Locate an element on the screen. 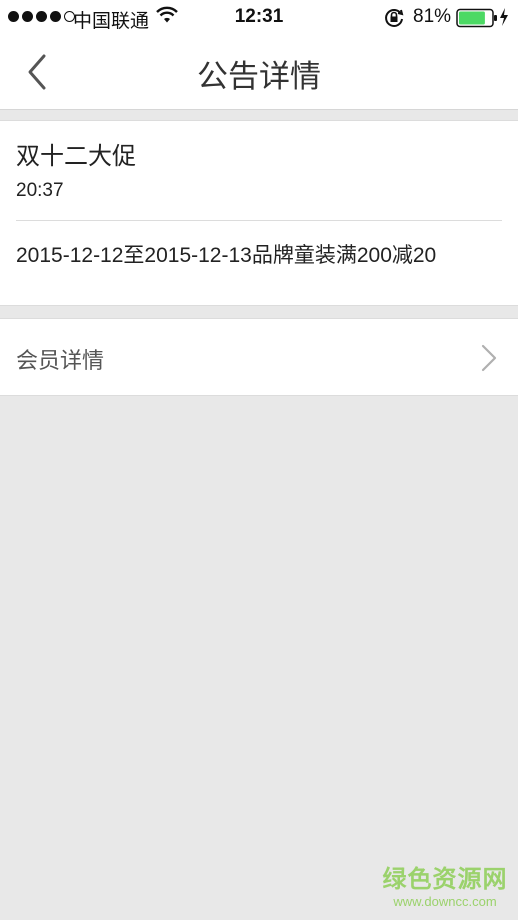 This screenshot has width=518, height=920. member-details-row: 会员详情 is located at coordinates (259, 357).